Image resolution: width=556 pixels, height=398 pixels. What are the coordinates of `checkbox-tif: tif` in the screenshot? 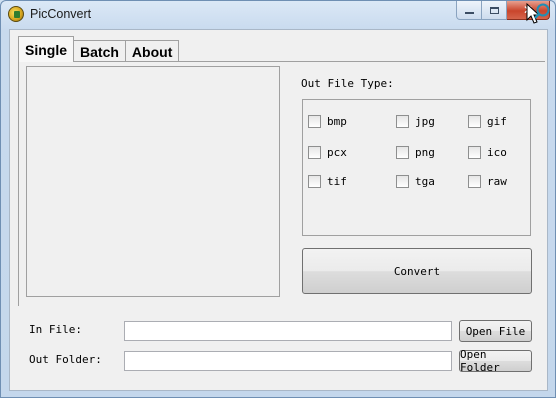 It's located at (327, 181).